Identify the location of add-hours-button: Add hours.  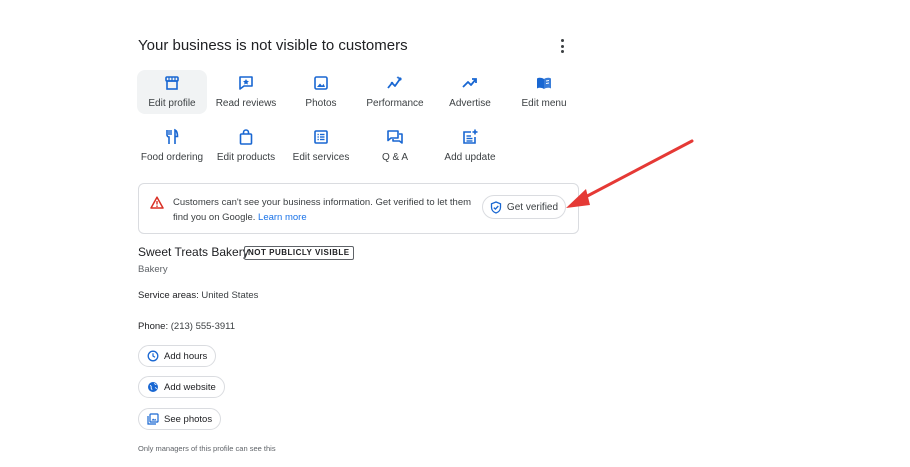
(177, 356).